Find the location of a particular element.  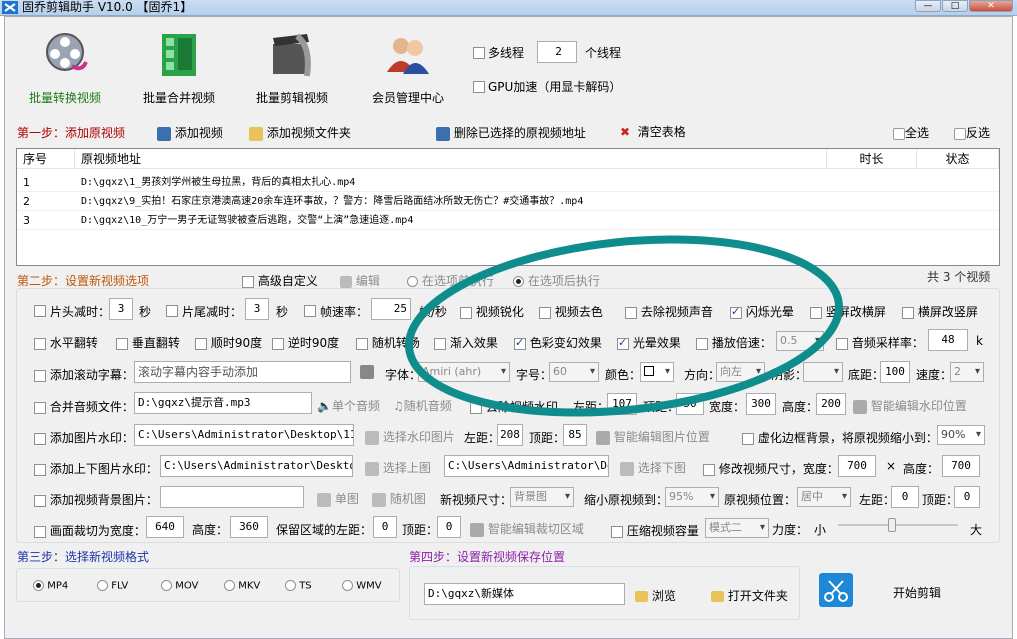

image-watermark-checkbox: 添加图片水印： is located at coordinates (84, 437).